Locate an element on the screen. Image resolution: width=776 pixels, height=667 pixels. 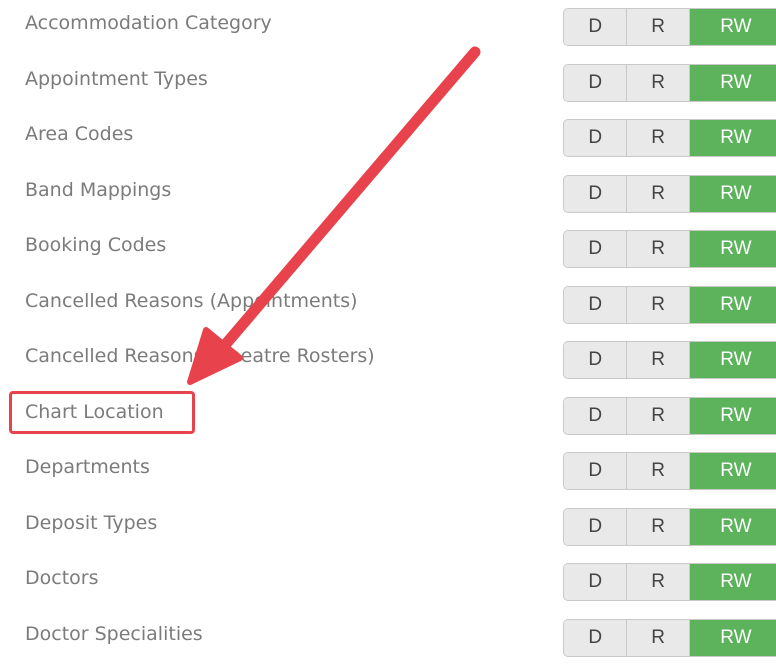
permission-row: Doctor Specialities D R RW is located at coordinates (388, 639).